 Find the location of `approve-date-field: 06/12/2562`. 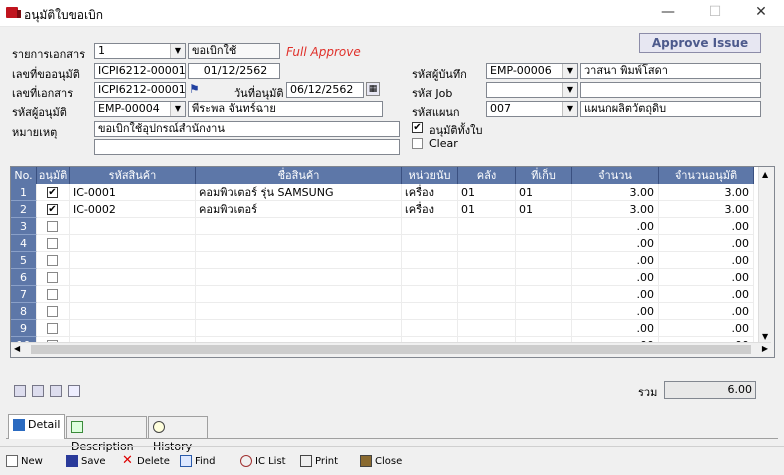

approve-date-field: 06/12/2562 is located at coordinates (325, 90).